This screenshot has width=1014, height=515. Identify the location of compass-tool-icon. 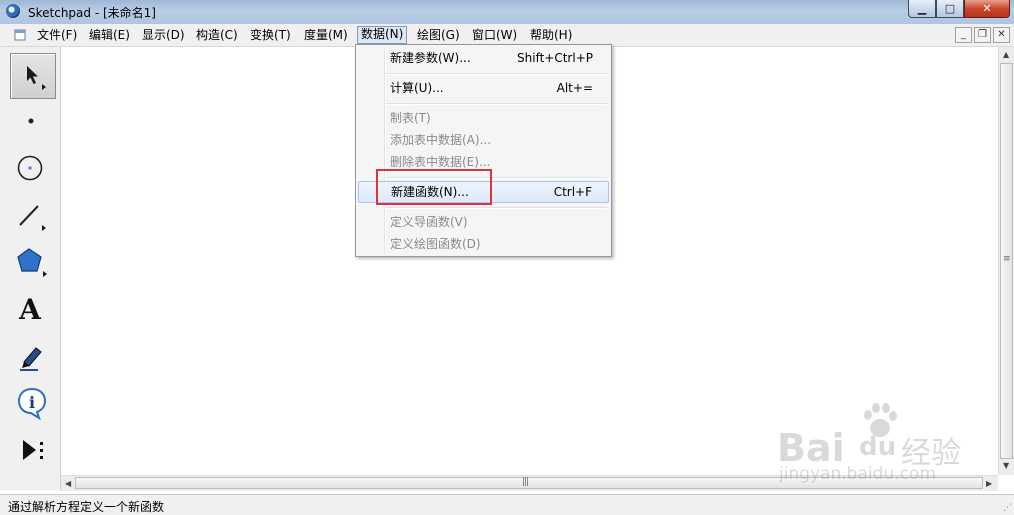
(30, 168).